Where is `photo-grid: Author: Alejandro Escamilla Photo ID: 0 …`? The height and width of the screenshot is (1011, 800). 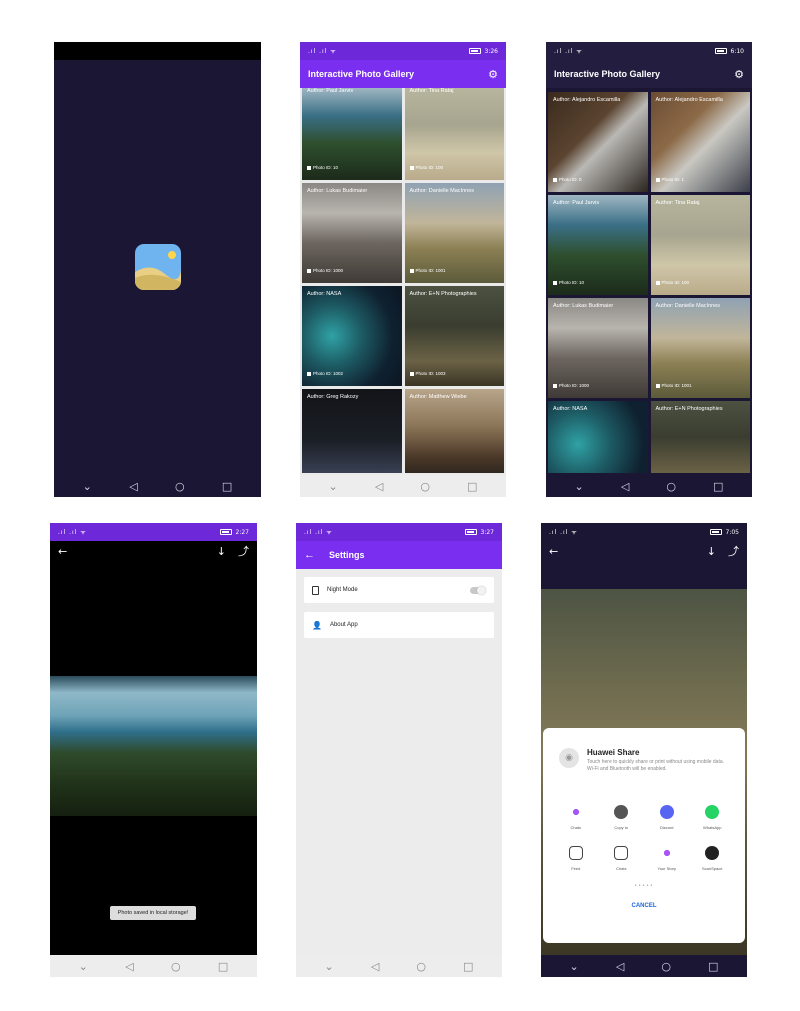 photo-grid: Author: Alejandro Escamilla Photo ID: 0 … is located at coordinates (649, 282).